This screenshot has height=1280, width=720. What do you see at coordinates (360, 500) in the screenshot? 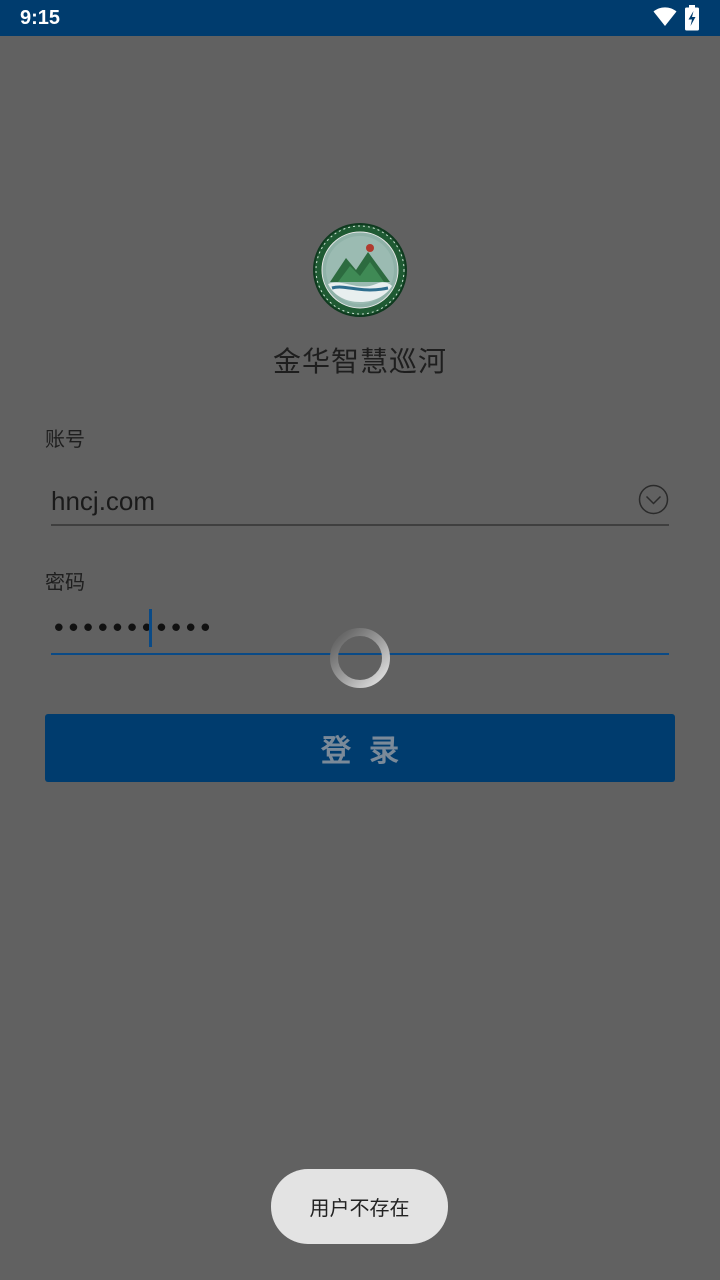
I see `account-field: hncj.com` at bounding box center [360, 500].